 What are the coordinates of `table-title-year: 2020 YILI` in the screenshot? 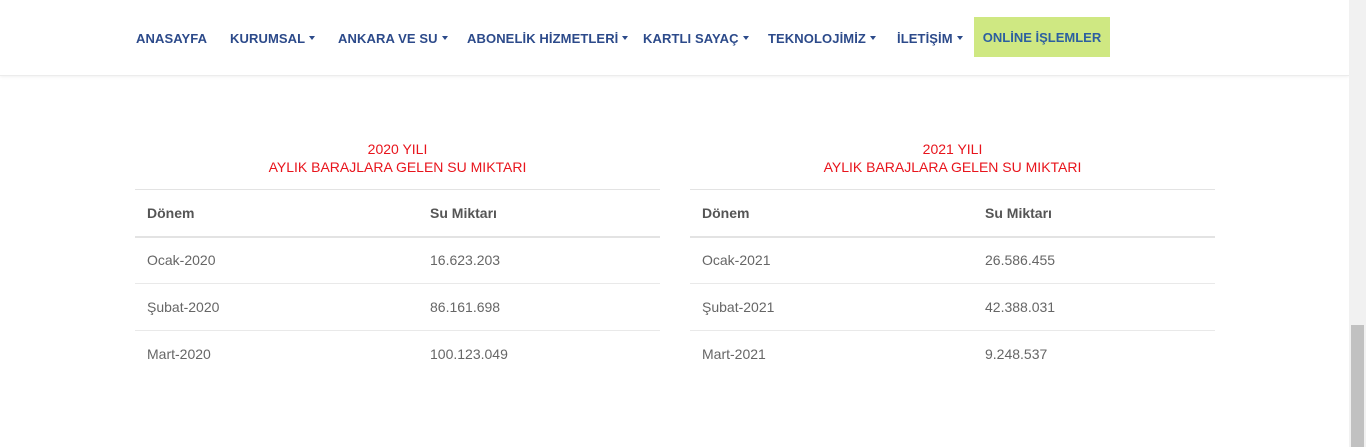 It's located at (397, 149).